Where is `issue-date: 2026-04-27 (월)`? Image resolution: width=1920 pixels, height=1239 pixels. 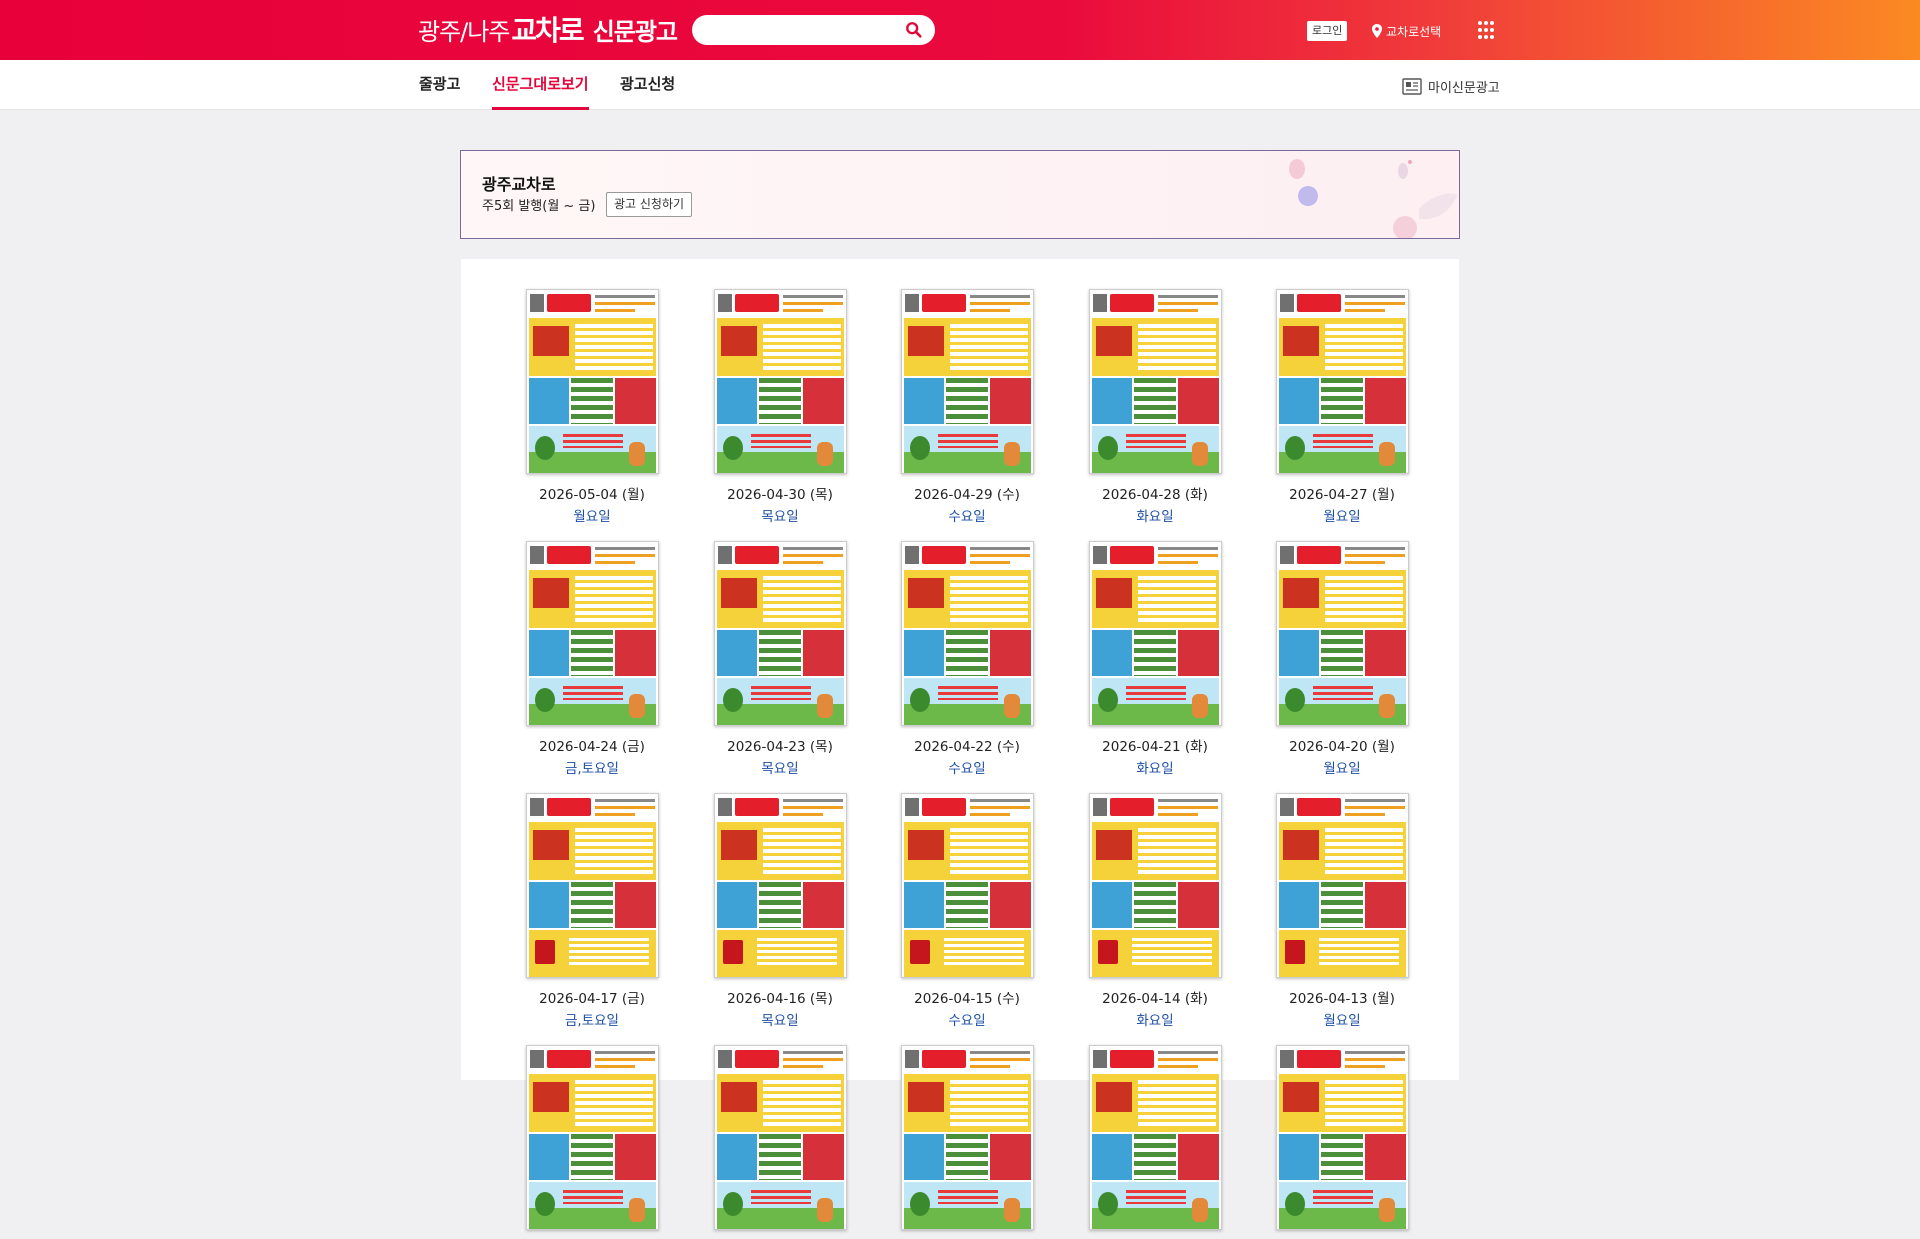 issue-date: 2026-04-27 (월) is located at coordinates (1342, 493).